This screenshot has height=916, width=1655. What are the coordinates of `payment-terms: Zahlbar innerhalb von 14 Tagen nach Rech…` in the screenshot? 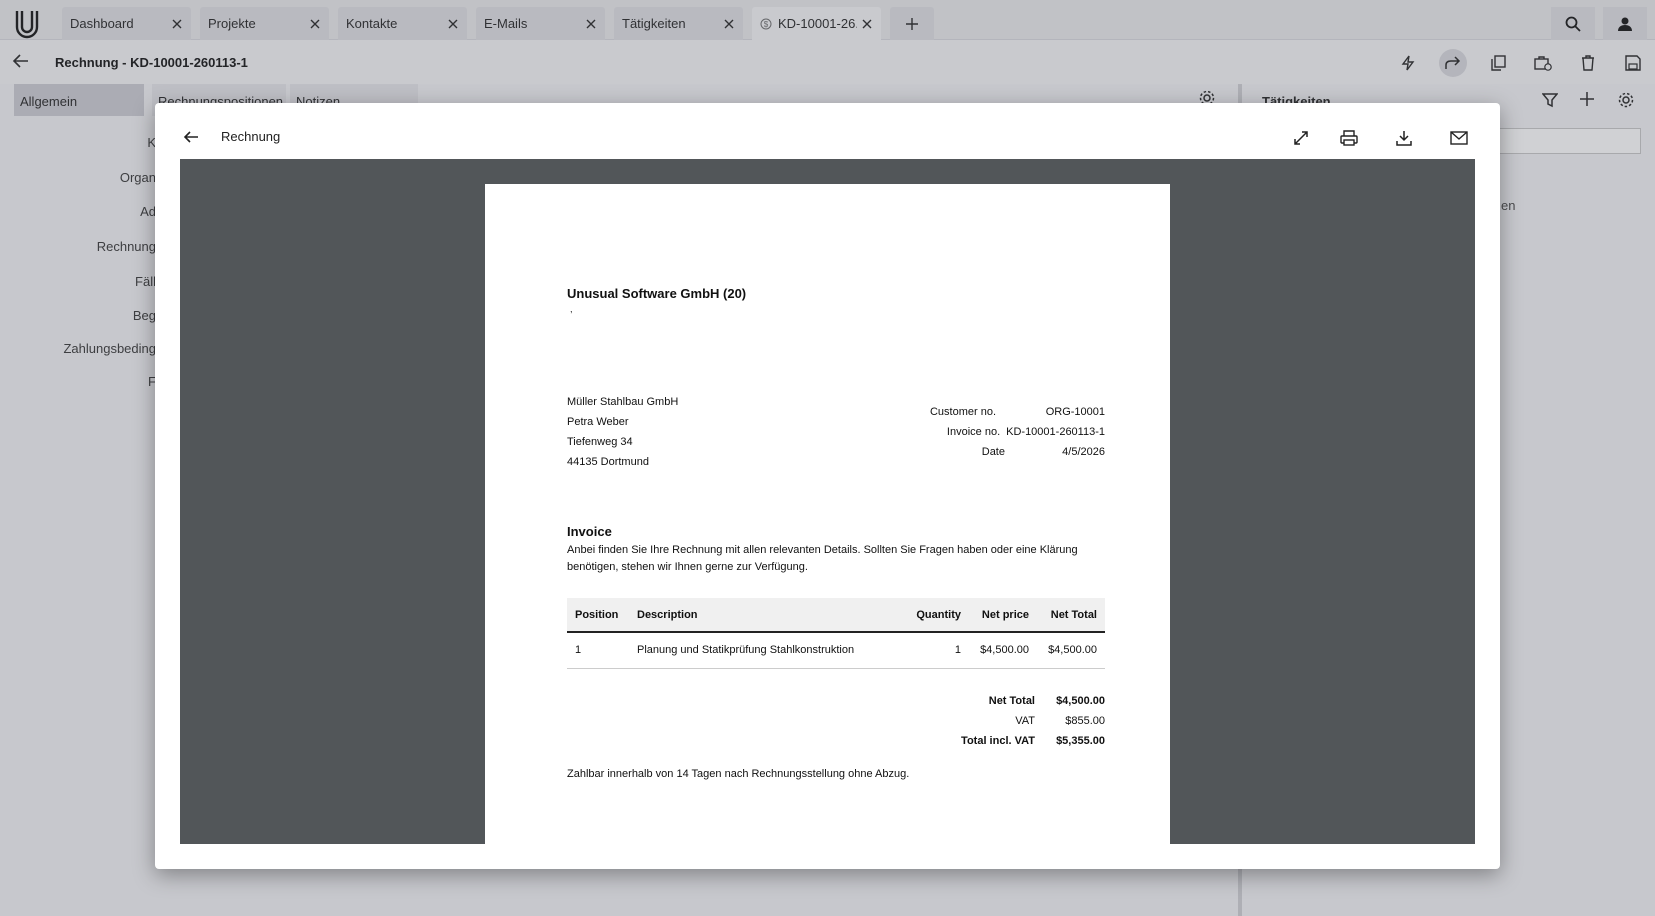 It's located at (738, 774).